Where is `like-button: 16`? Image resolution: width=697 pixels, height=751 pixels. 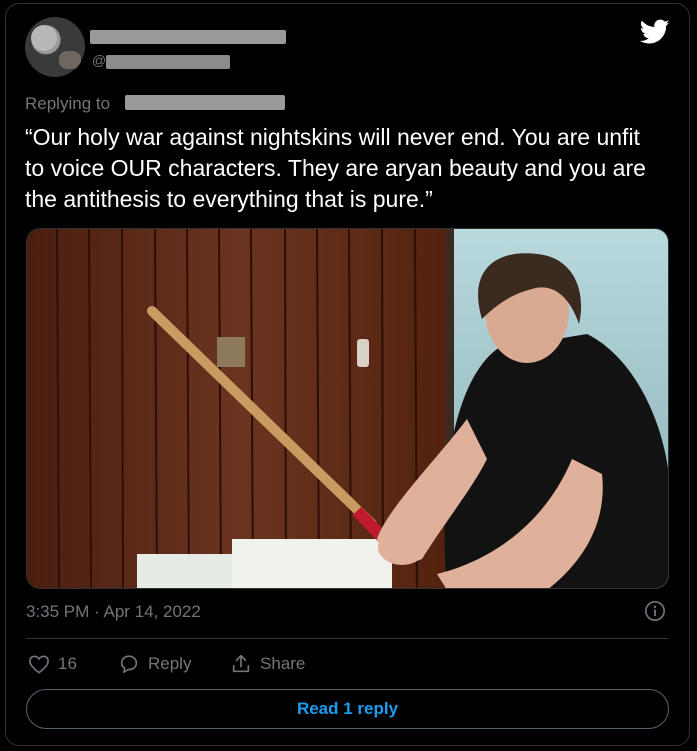
like-button: 16 is located at coordinates (52, 664).